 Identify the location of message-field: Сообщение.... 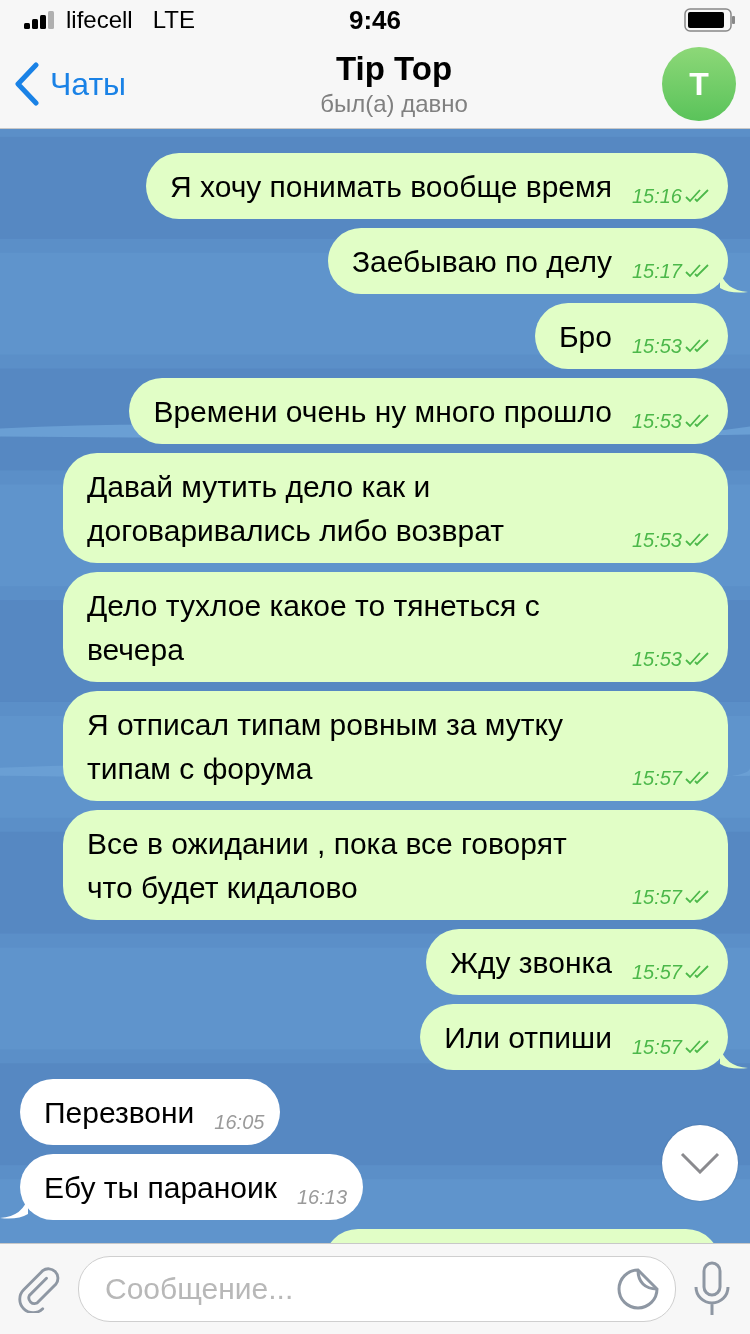
(377, 1289).